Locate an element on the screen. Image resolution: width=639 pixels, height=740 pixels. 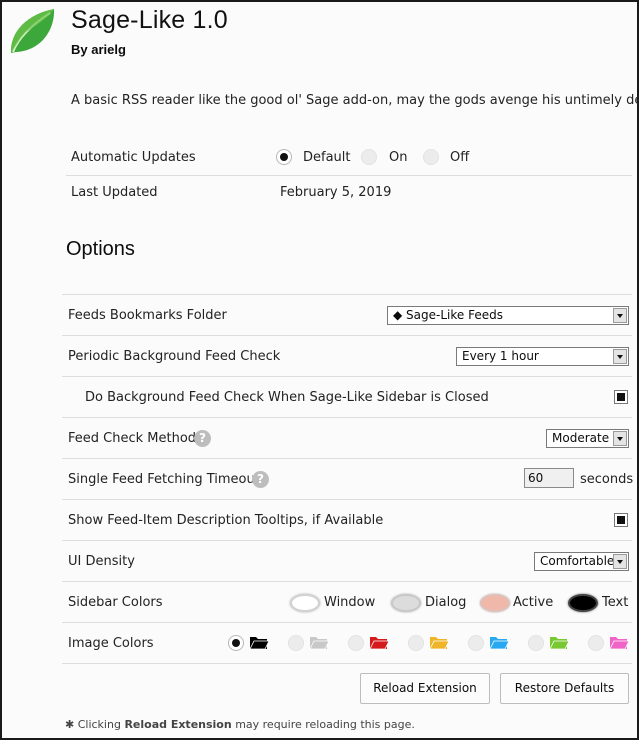
timeout-label: Single Feed Fetching Timeout is located at coordinates (164, 479).